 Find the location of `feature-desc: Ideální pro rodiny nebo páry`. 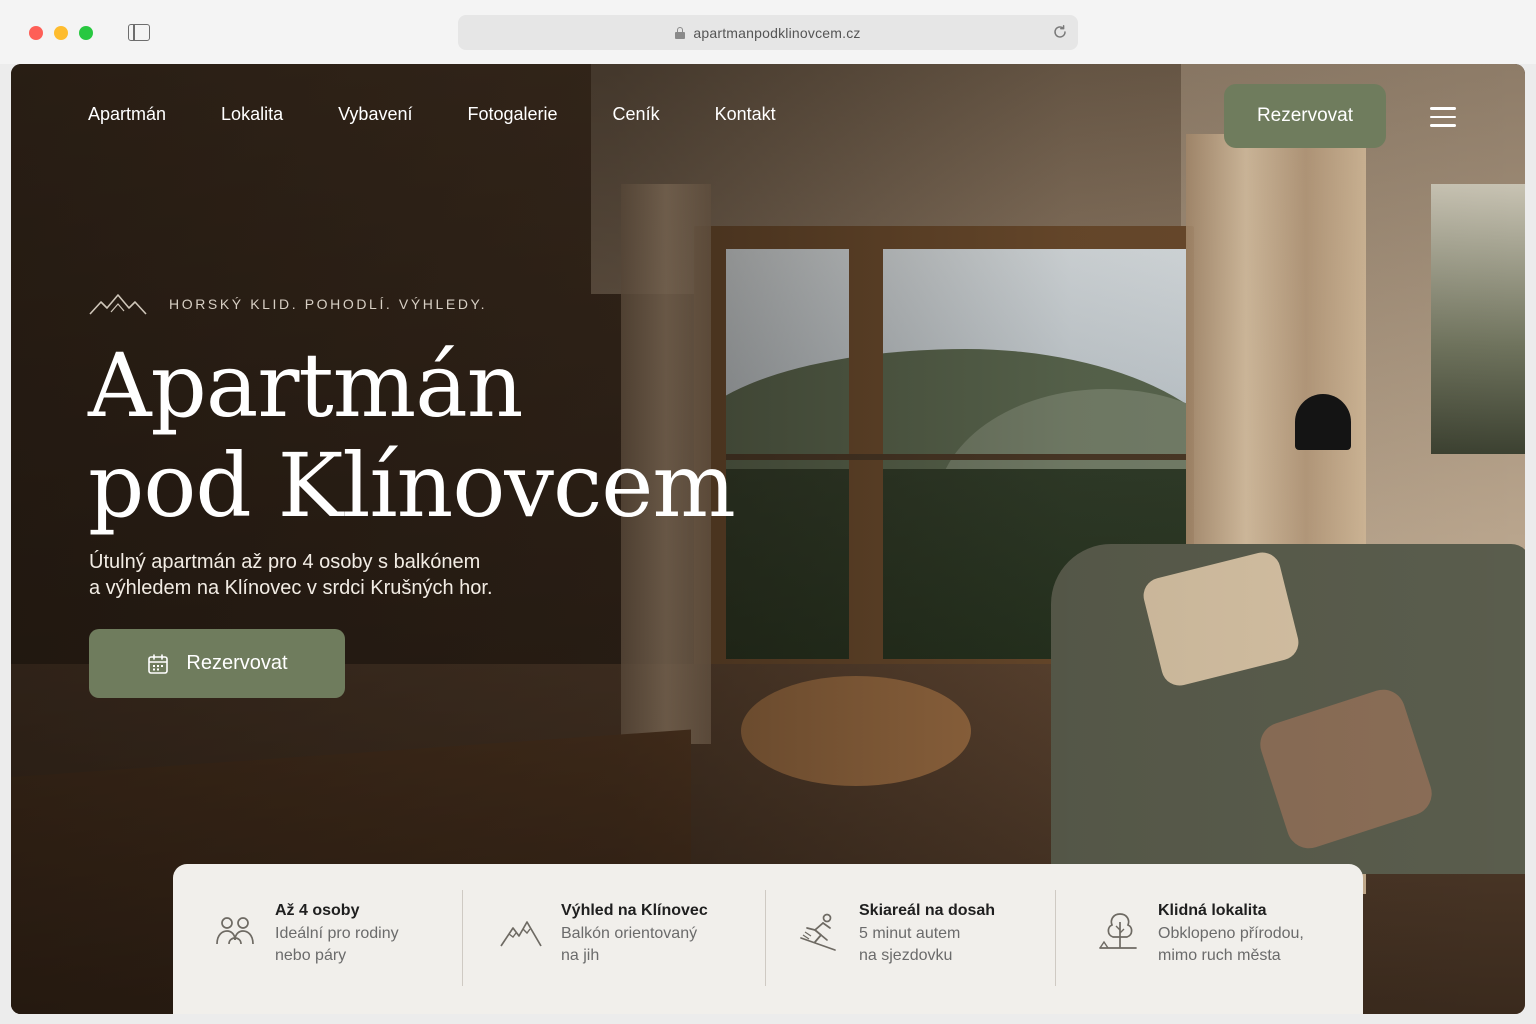

feature-desc: Ideální pro rodiny nebo páry is located at coordinates (337, 944).